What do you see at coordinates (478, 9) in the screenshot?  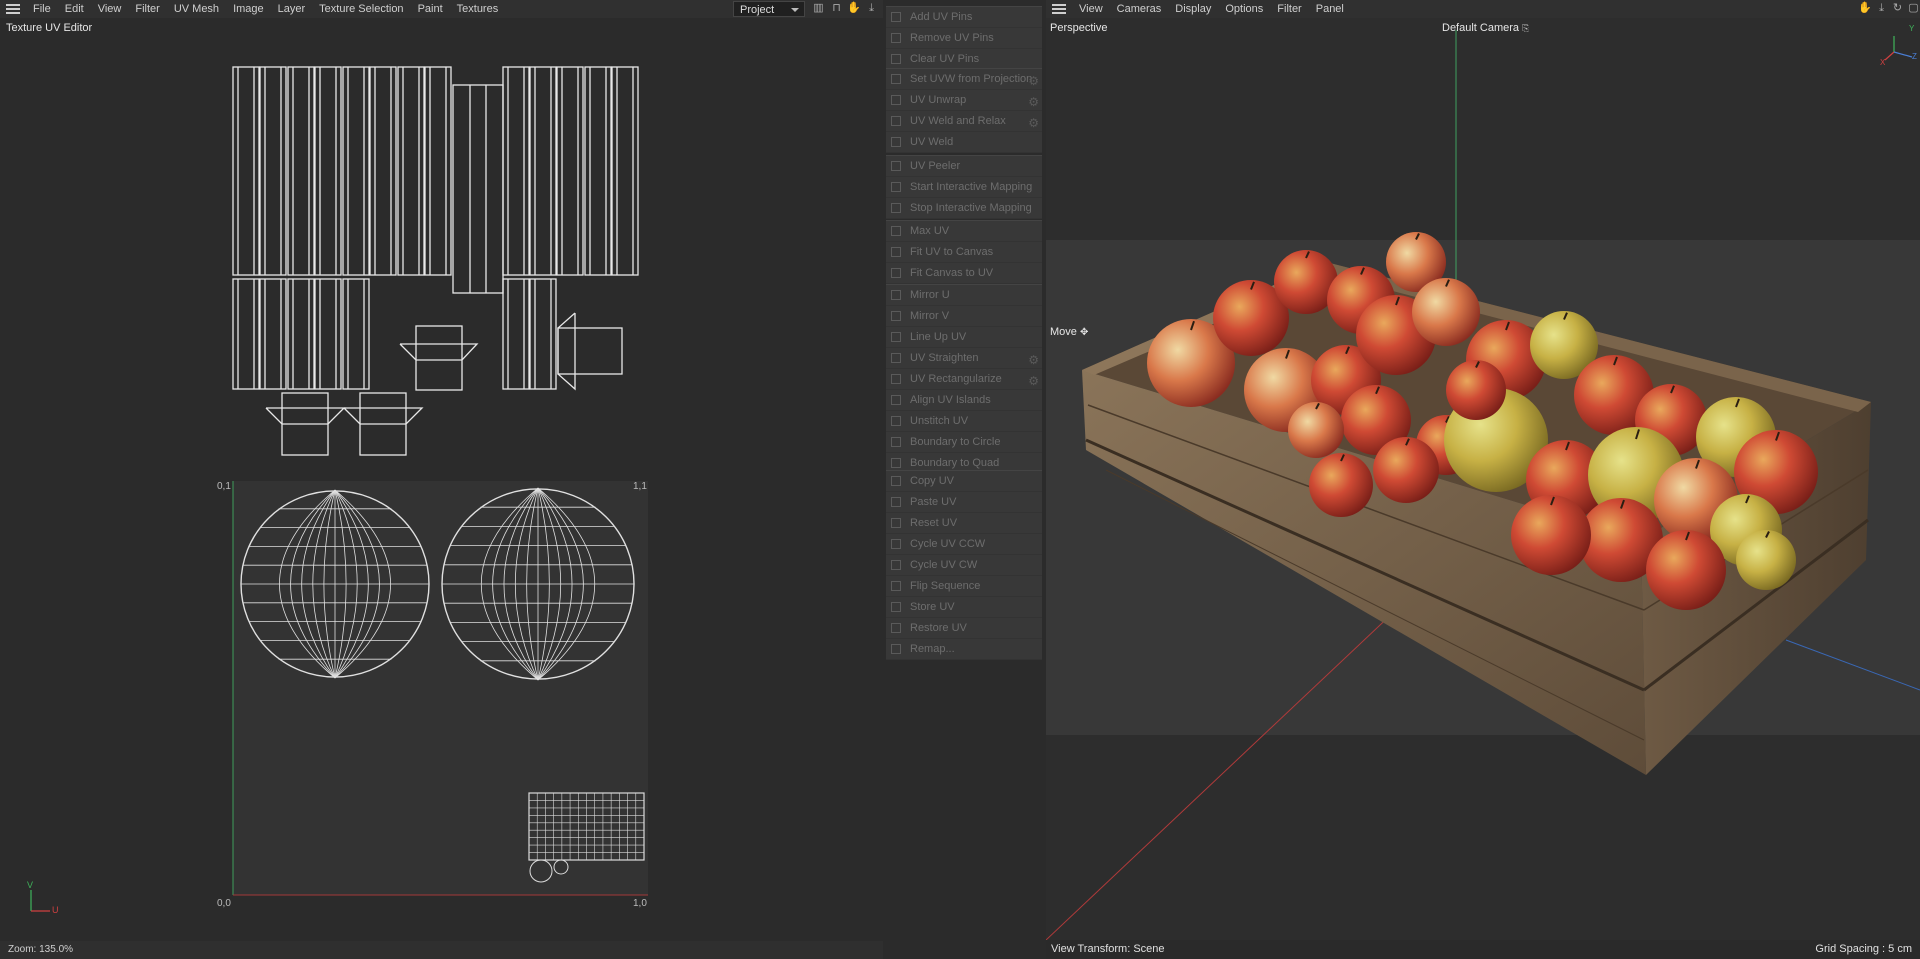 I see `menu-textures: Textures` at bounding box center [478, 9].